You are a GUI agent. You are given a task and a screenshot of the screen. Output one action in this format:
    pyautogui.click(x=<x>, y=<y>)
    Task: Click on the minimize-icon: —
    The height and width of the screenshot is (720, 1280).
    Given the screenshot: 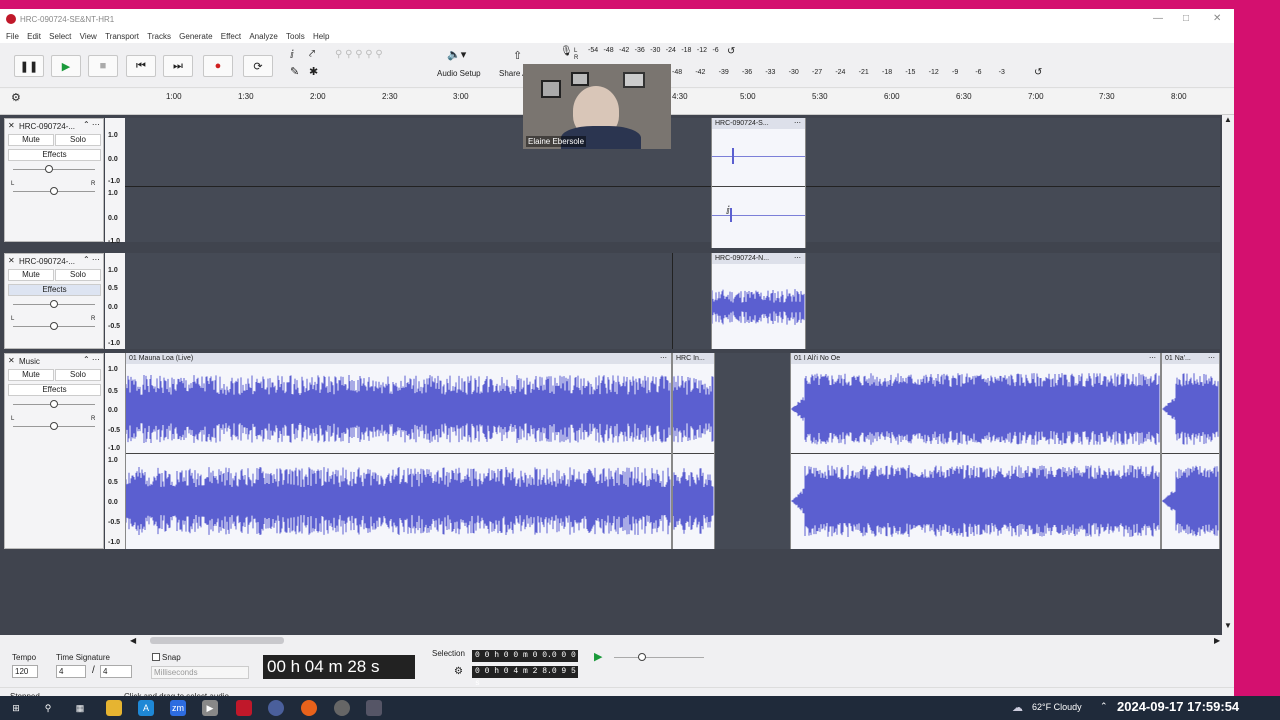 What is the action you would take?
    pyautogui.click(x=1158, y=18)
    